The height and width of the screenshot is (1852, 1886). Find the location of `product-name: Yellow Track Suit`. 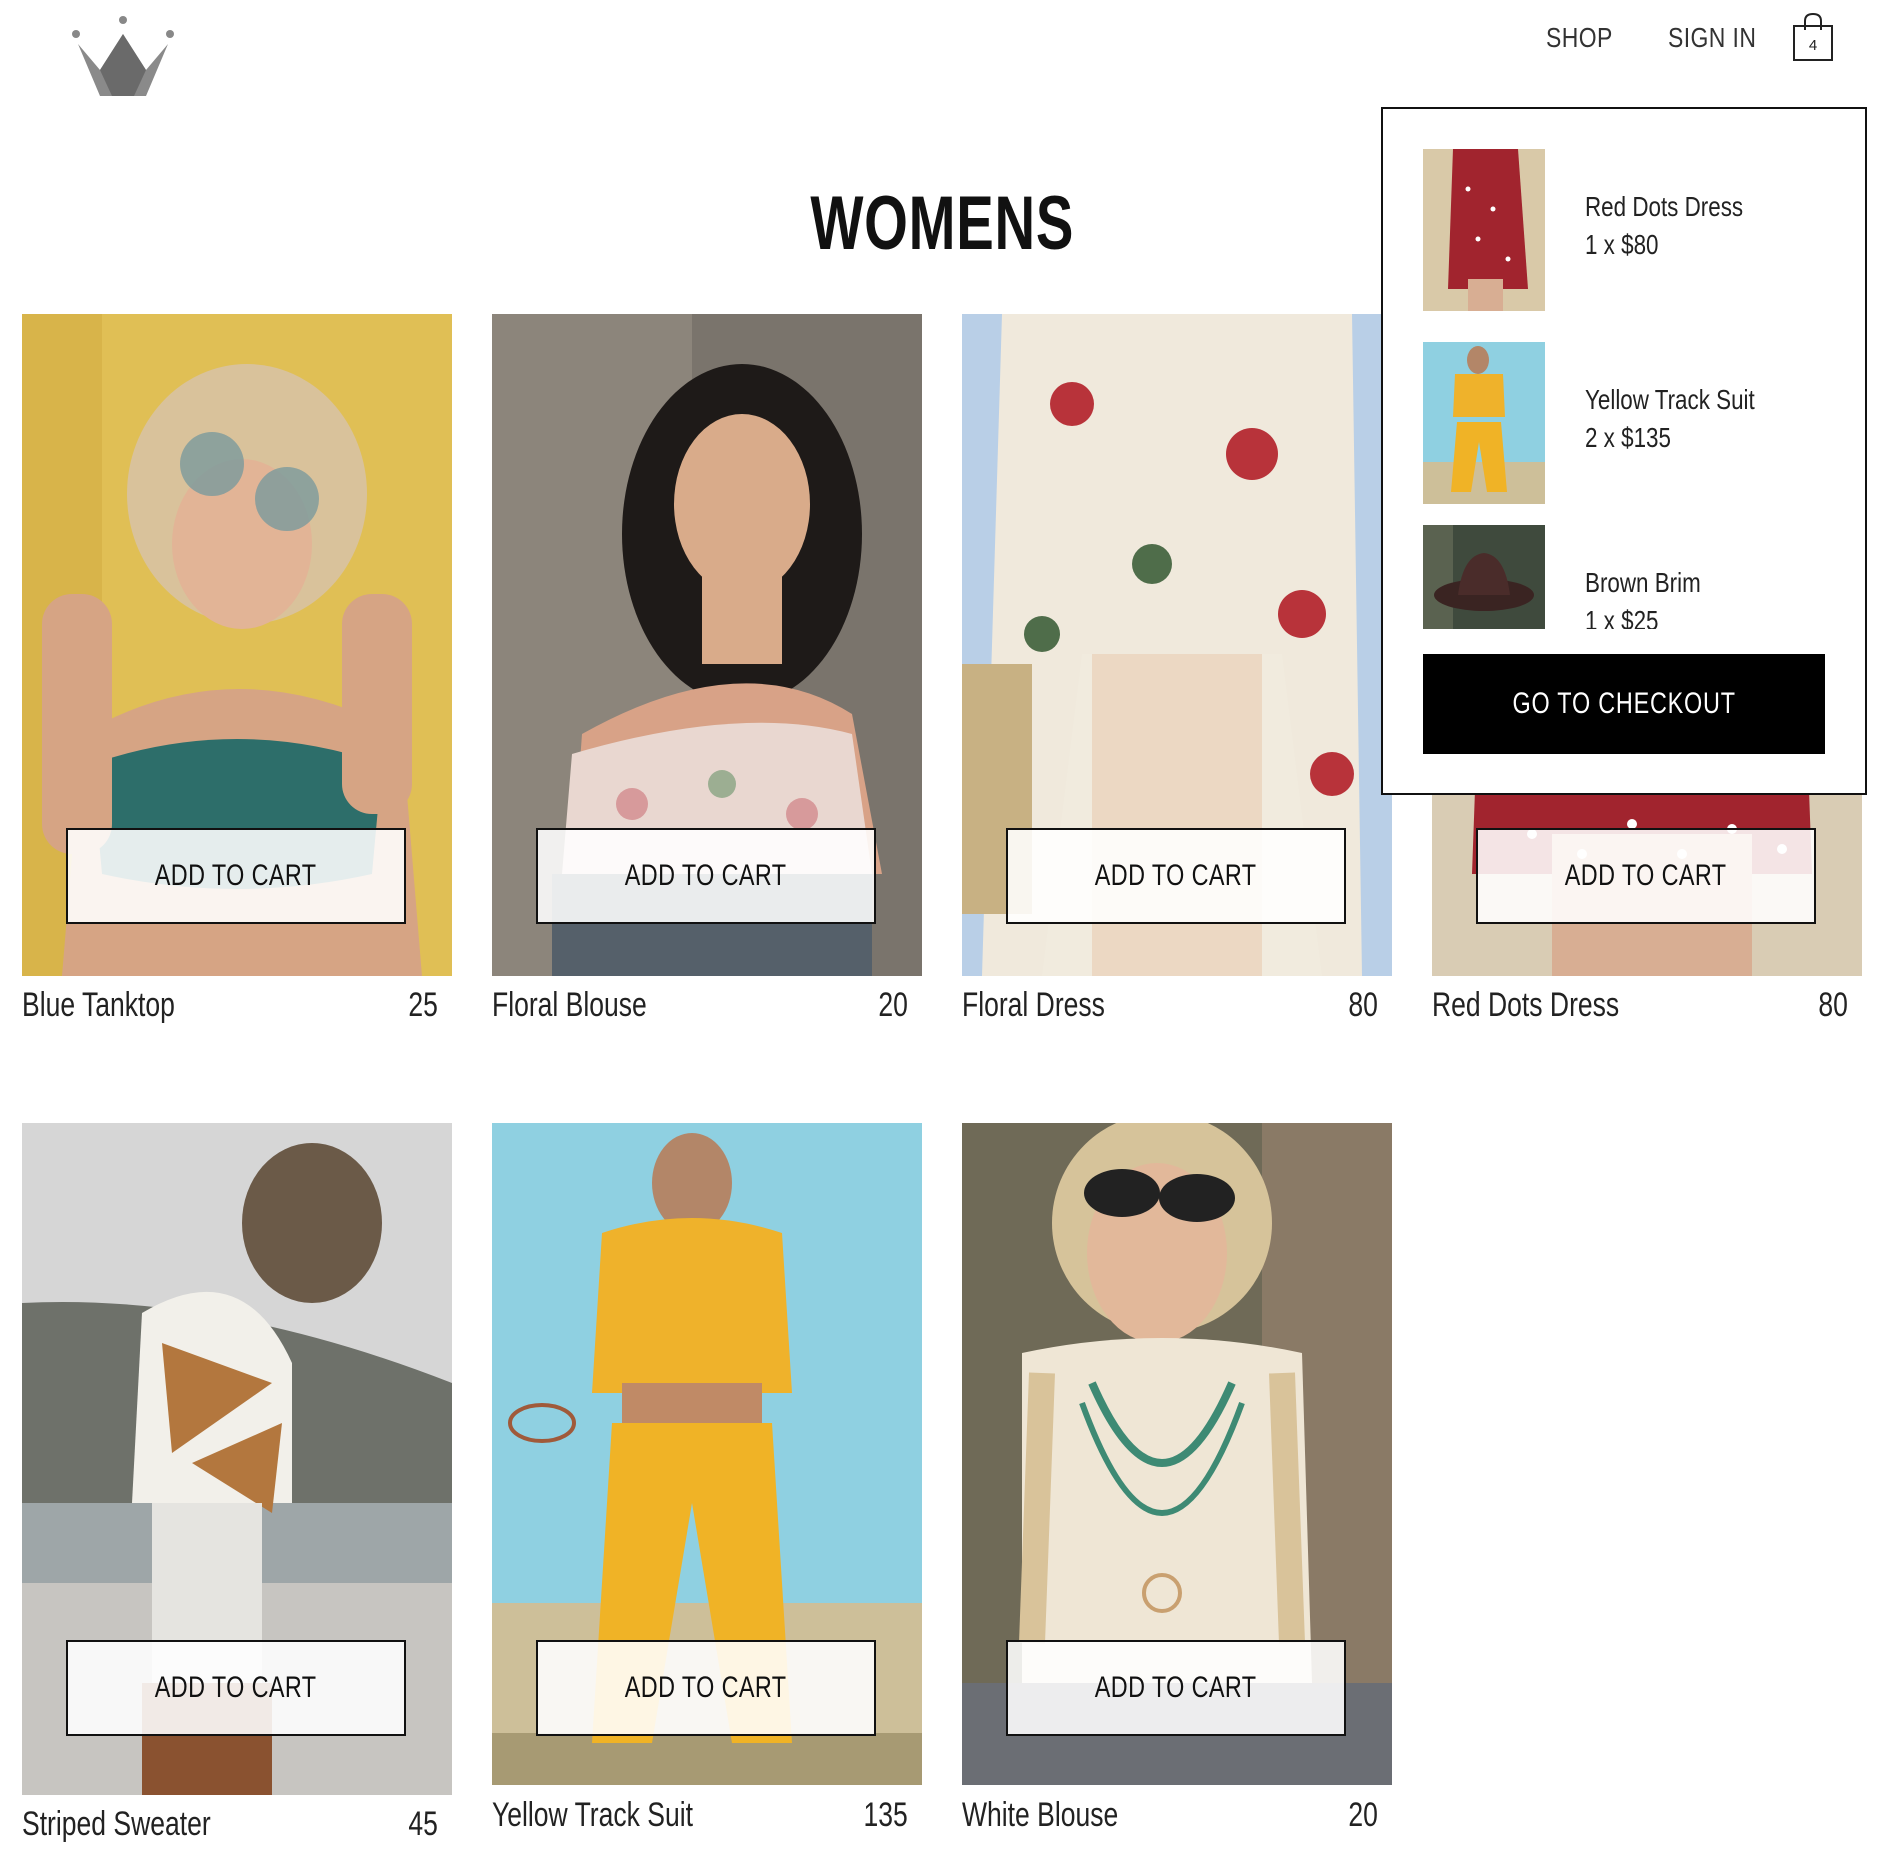

product-name: Yellow Track Suit is located at coordinates (592, 1815).